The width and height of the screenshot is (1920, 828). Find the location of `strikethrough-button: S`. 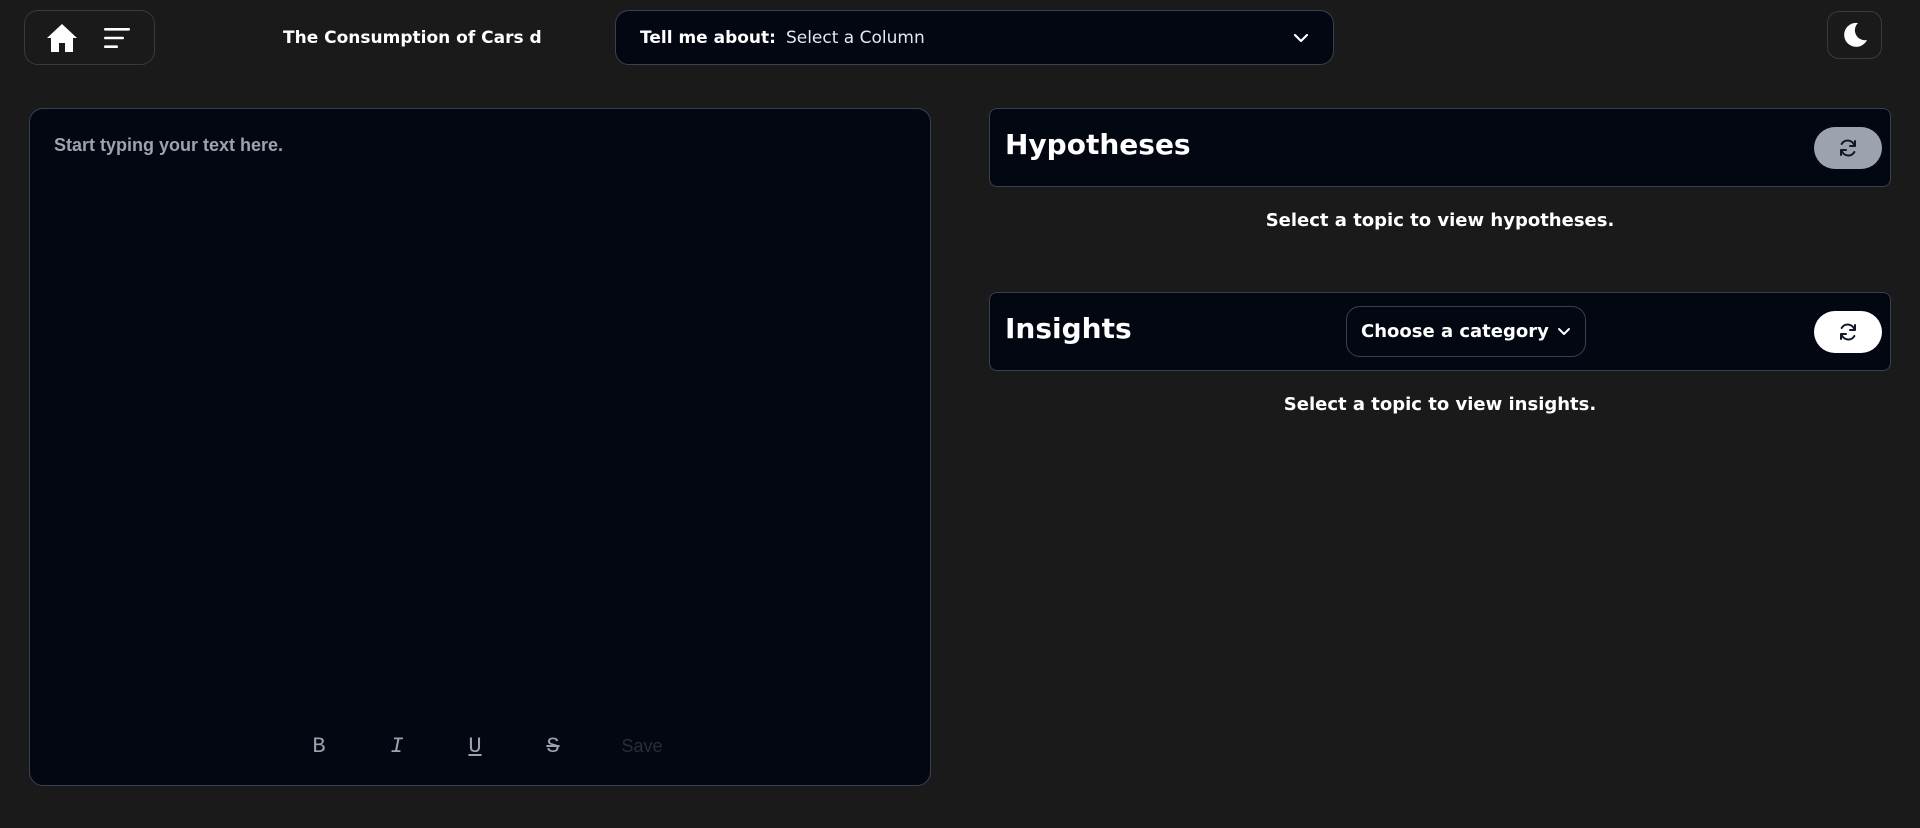

strikethrough-button: S is located at coordinates (553, 746).